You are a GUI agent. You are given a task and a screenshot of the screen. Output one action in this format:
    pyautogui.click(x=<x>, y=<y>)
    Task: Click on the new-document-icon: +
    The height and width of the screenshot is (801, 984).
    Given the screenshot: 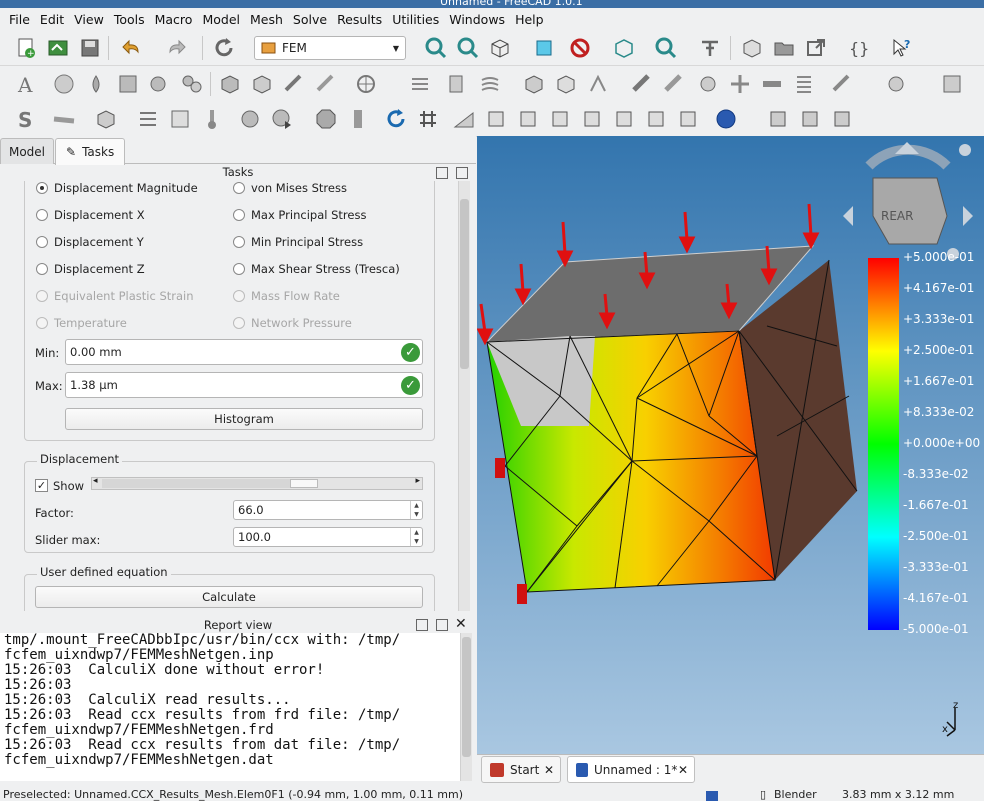 What is the action you would take?
    pyautogui.click(x=26, y=48)
    